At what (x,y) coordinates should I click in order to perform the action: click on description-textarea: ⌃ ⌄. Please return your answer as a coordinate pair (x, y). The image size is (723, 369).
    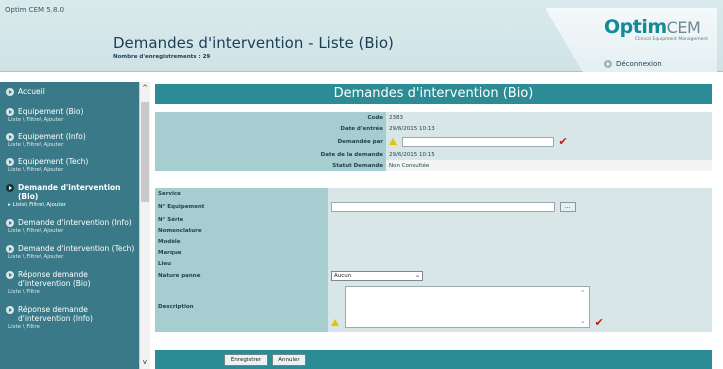
    Looking at the image, I should click on (467, 307).